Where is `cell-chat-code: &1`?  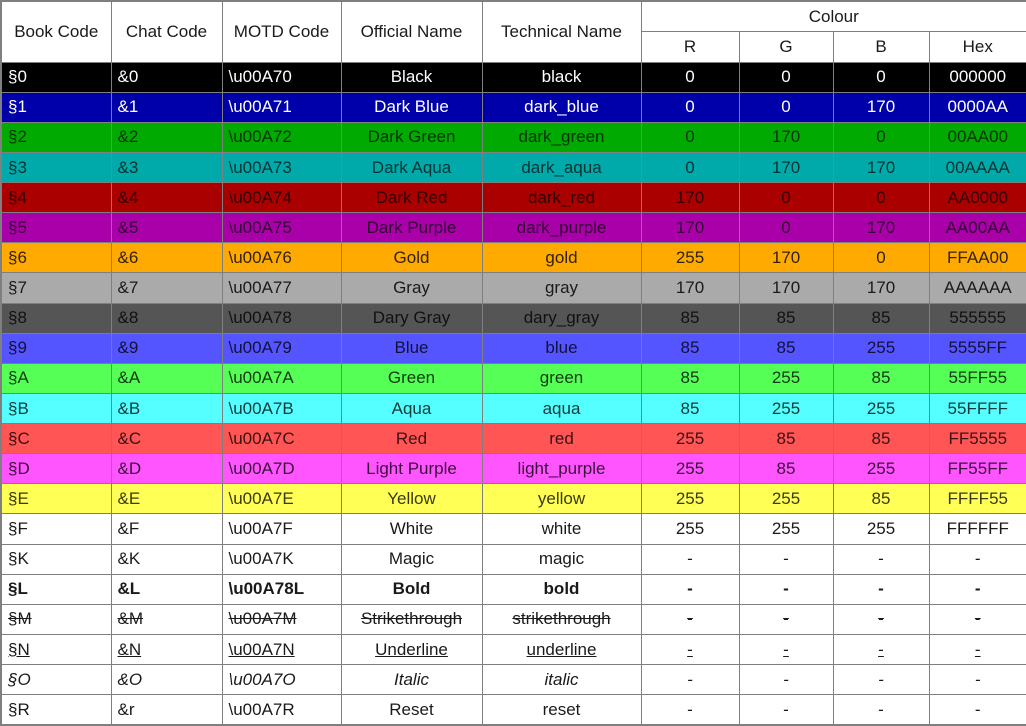
cell-chat-code: &1 is located at coordinates (166, 107).